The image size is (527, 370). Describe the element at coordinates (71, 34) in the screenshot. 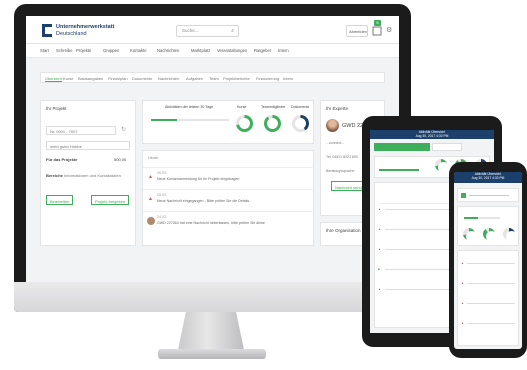

I see `logo-subtitle: Deutschland` at that location.